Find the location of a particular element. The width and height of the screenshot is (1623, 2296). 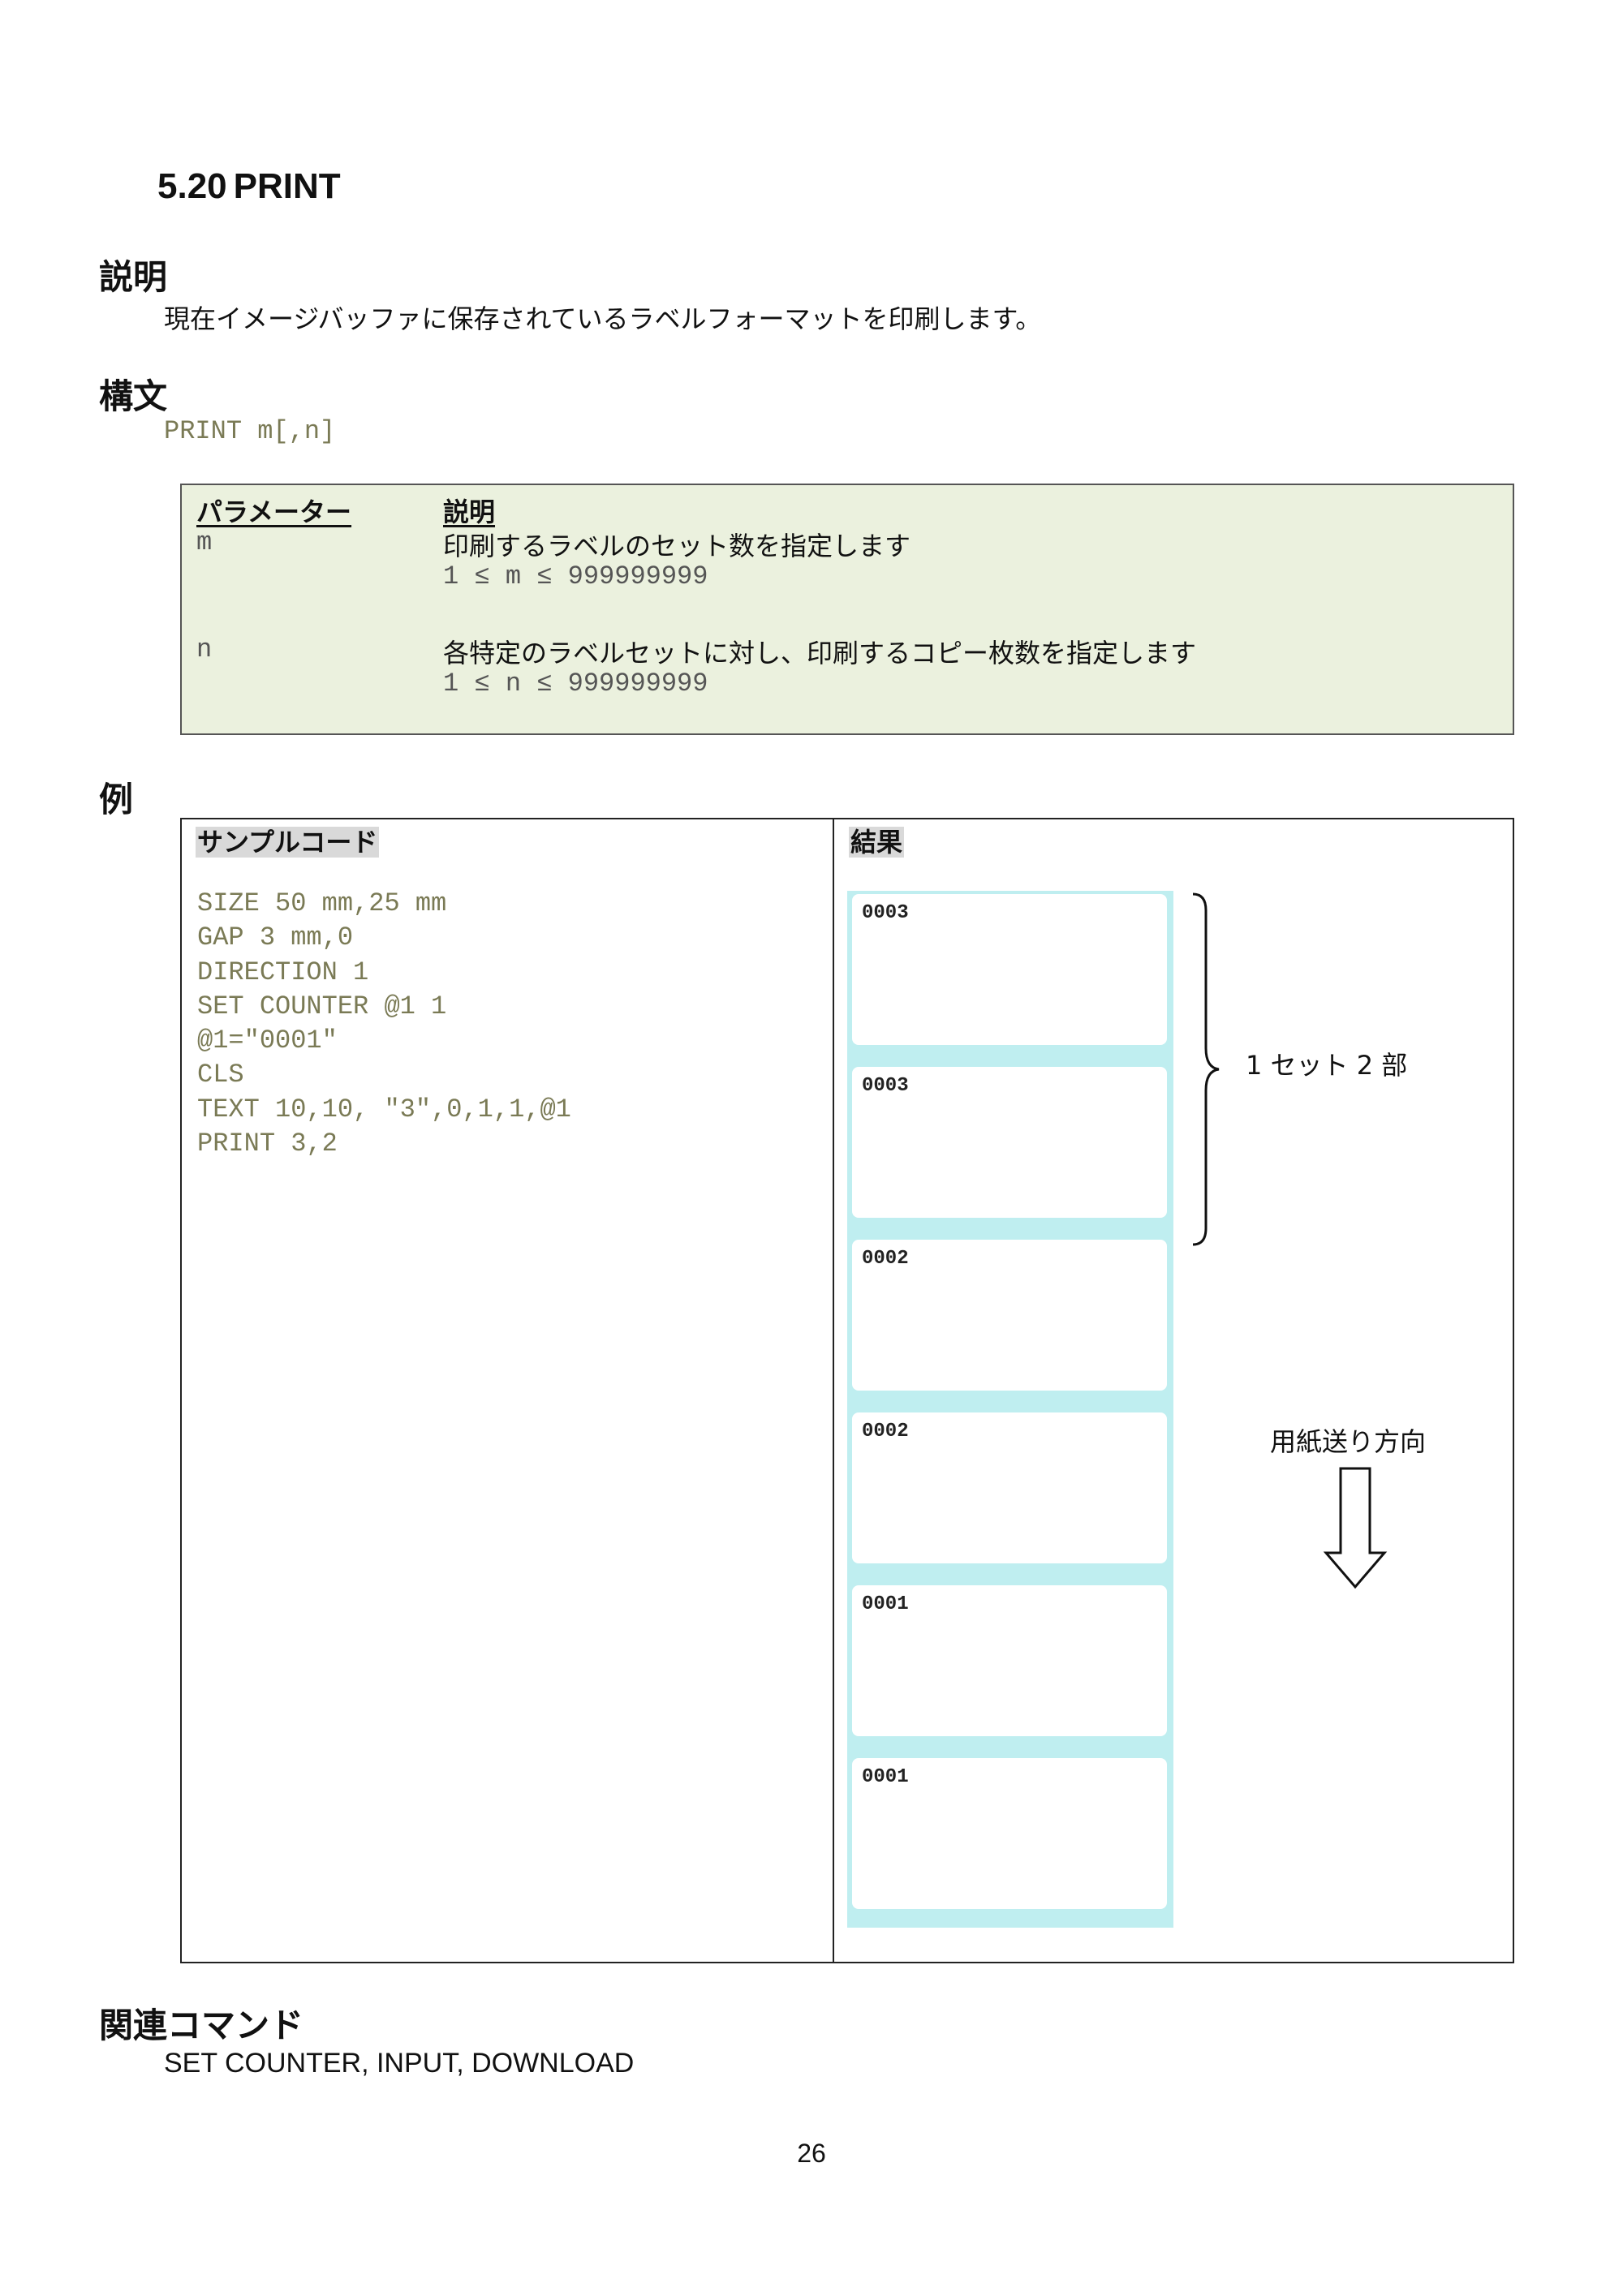

example-heading: 例 is located at coordinates (116, 799).